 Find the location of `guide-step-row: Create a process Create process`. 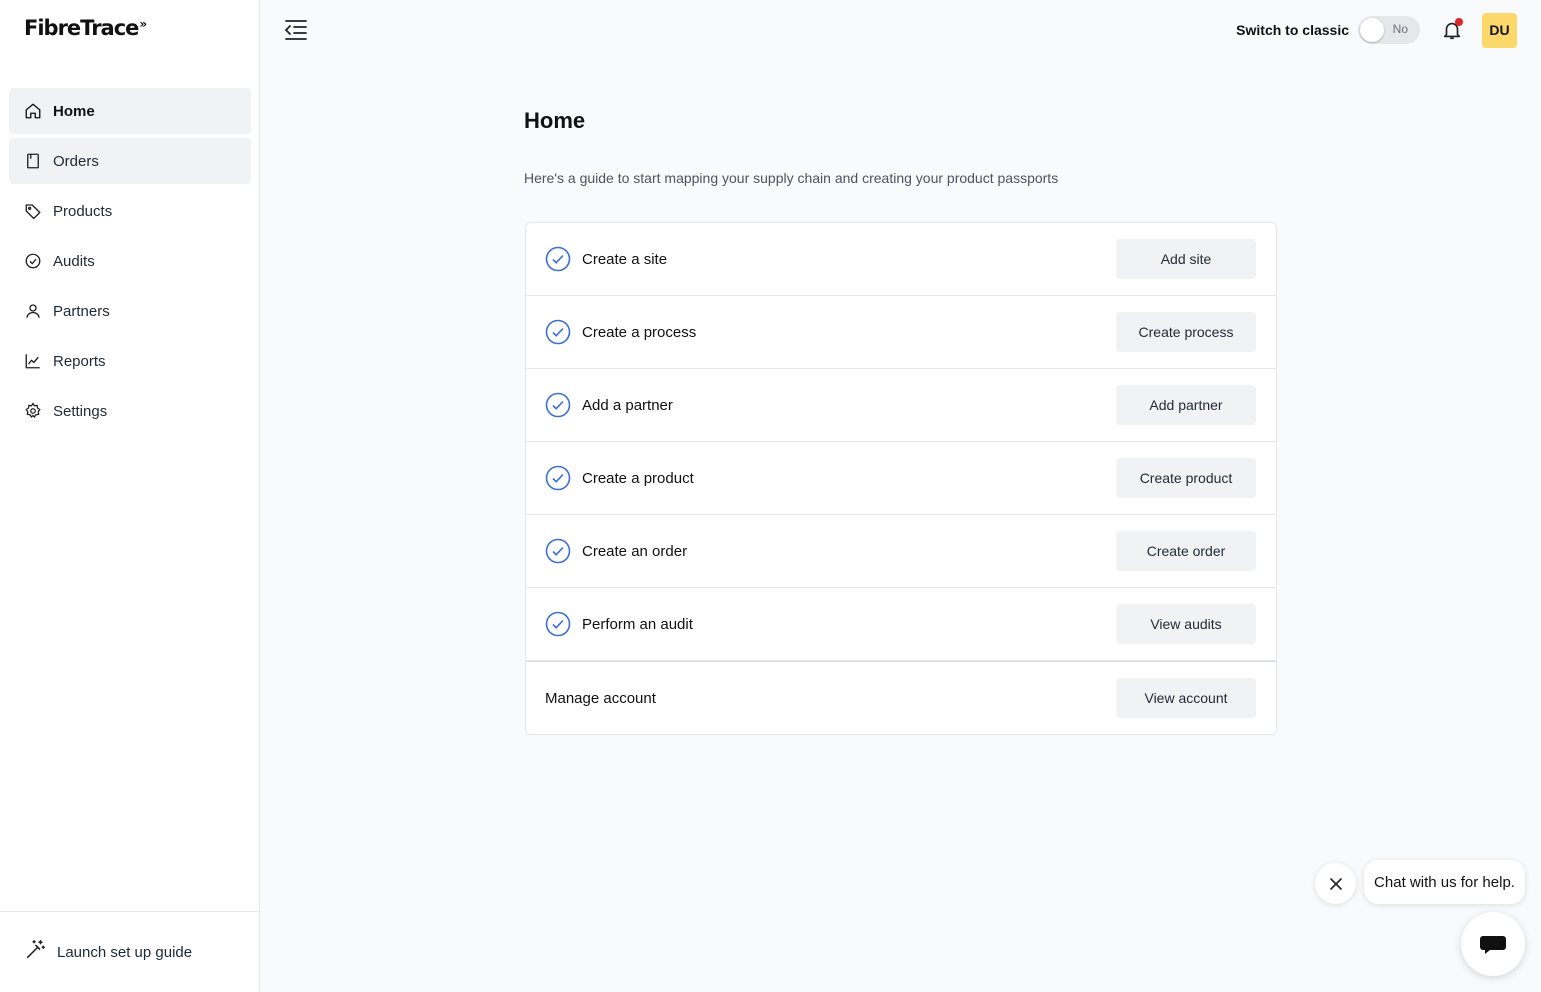

guide-step-row: Create a process Create process is located at coordinates (901, 332).